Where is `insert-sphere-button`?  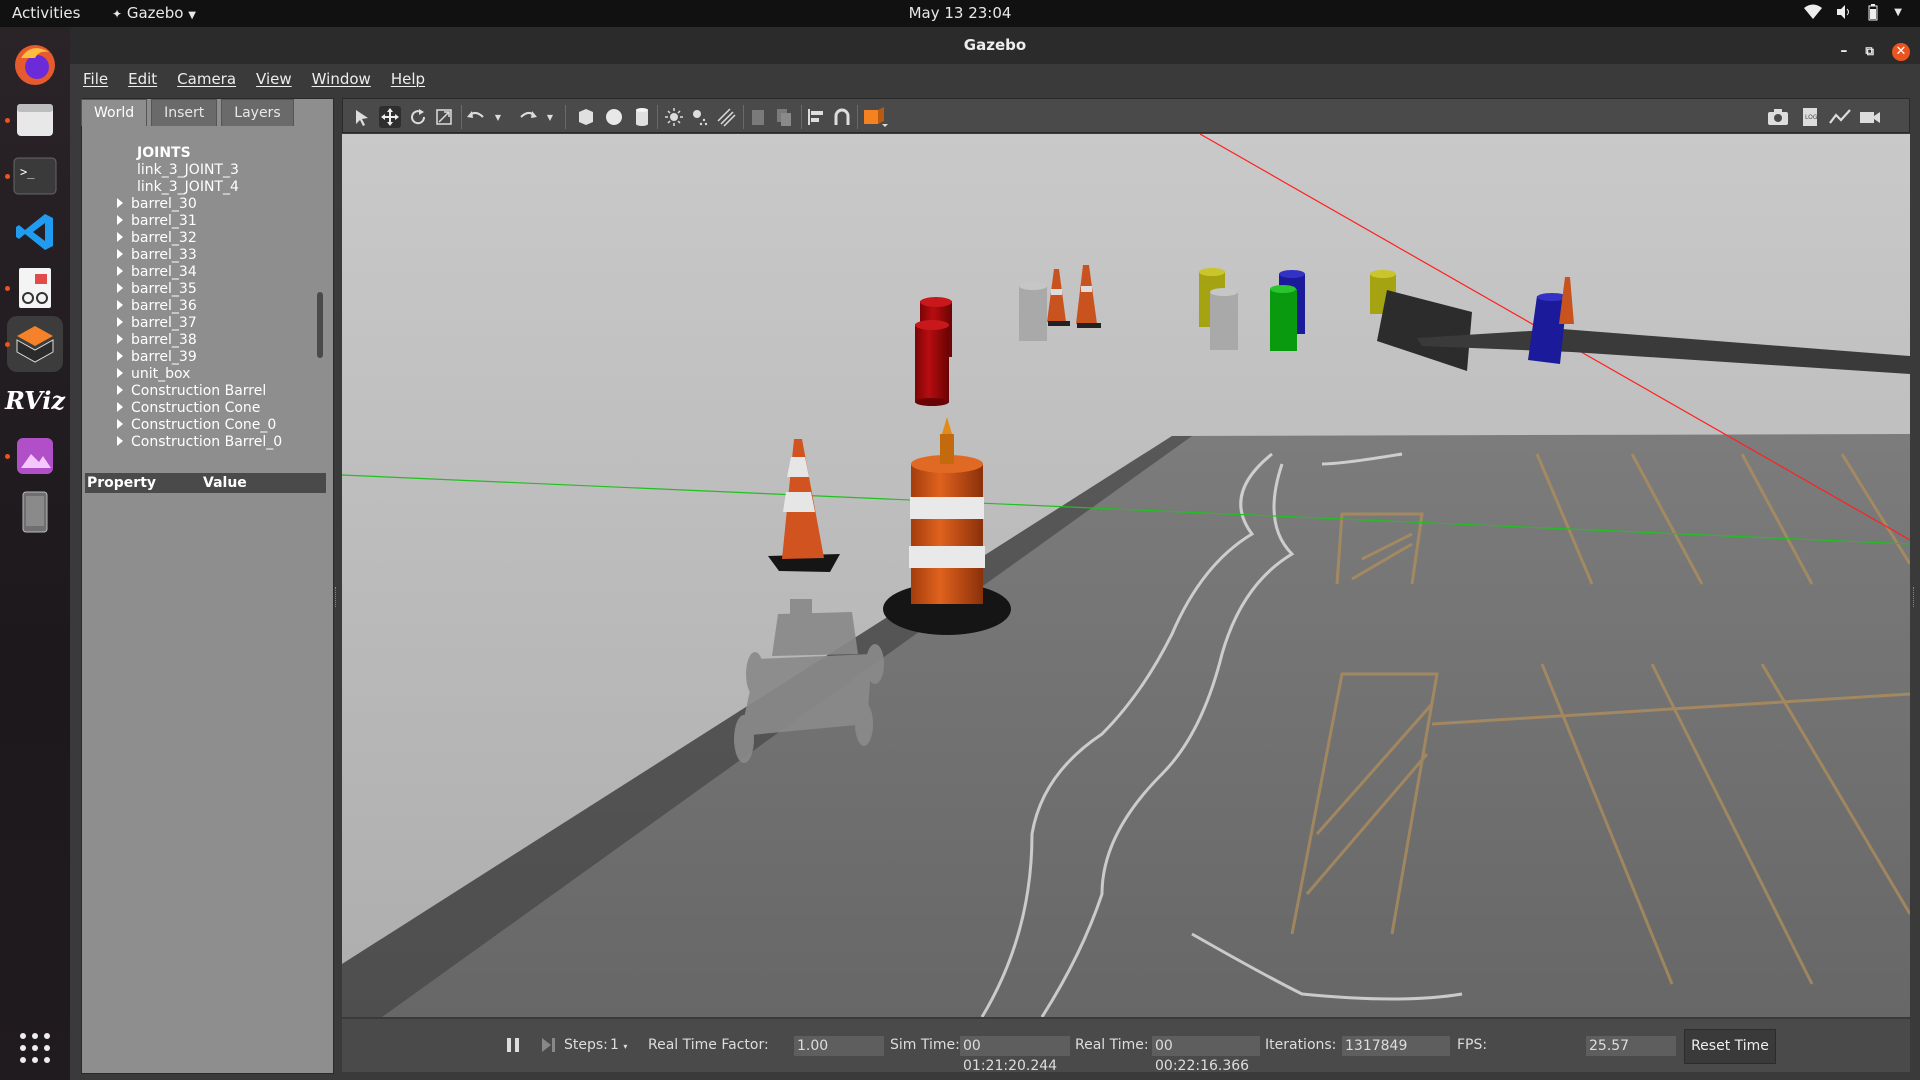 insert-sphere-button is located at coordinates (614, 117).